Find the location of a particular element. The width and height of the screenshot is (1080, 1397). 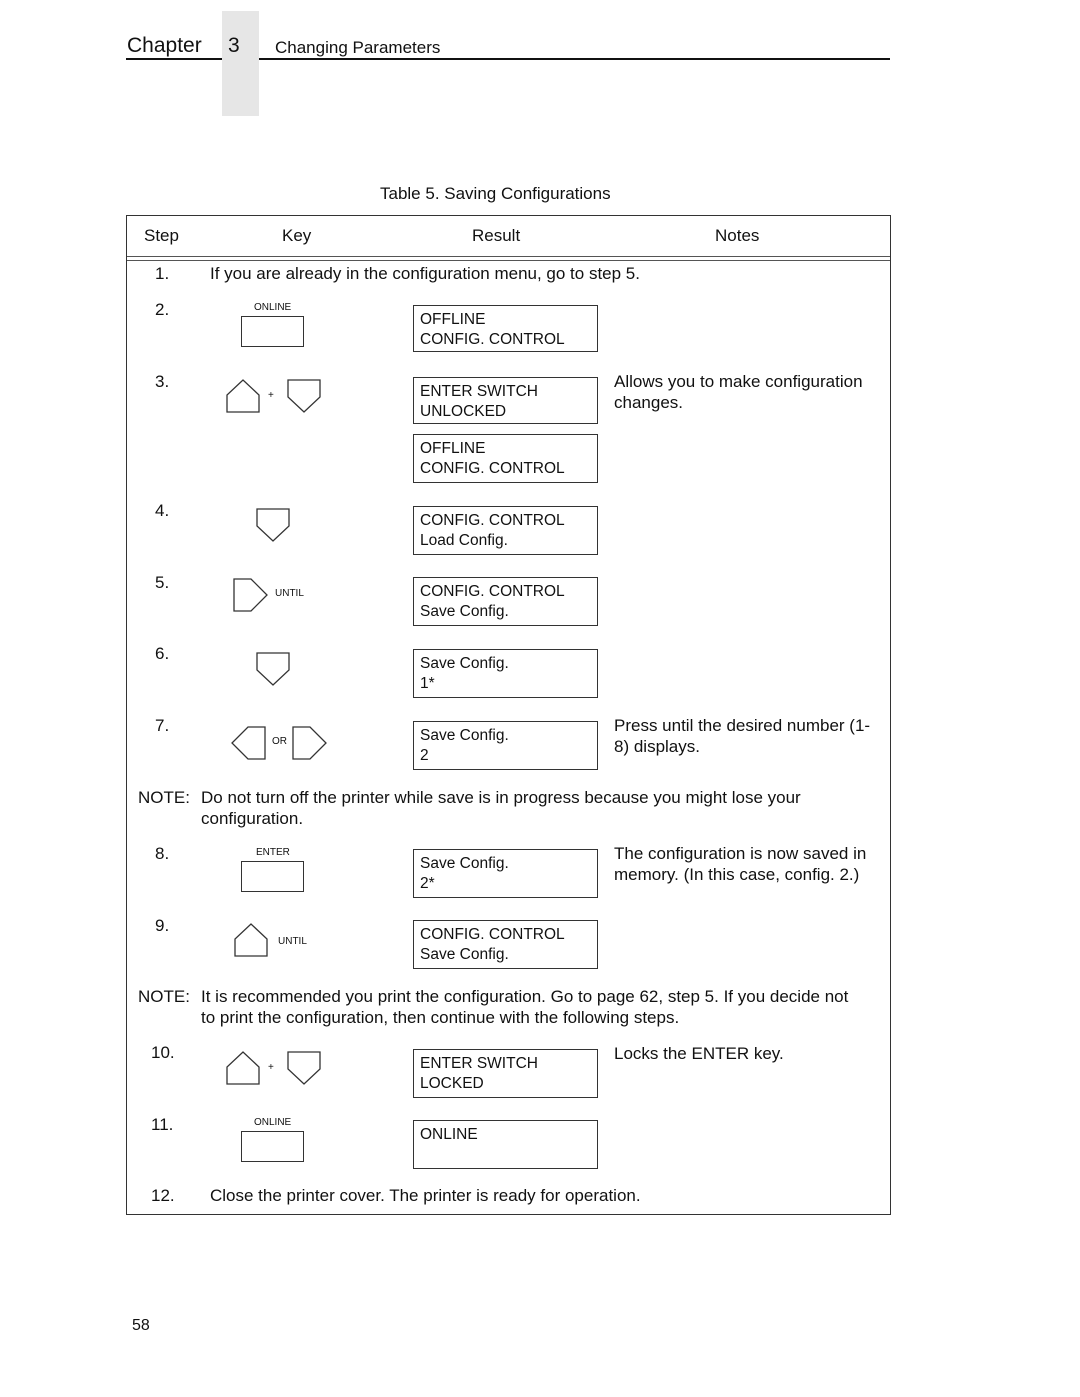

column-header-key: Key is located at coordinates (297, 235).